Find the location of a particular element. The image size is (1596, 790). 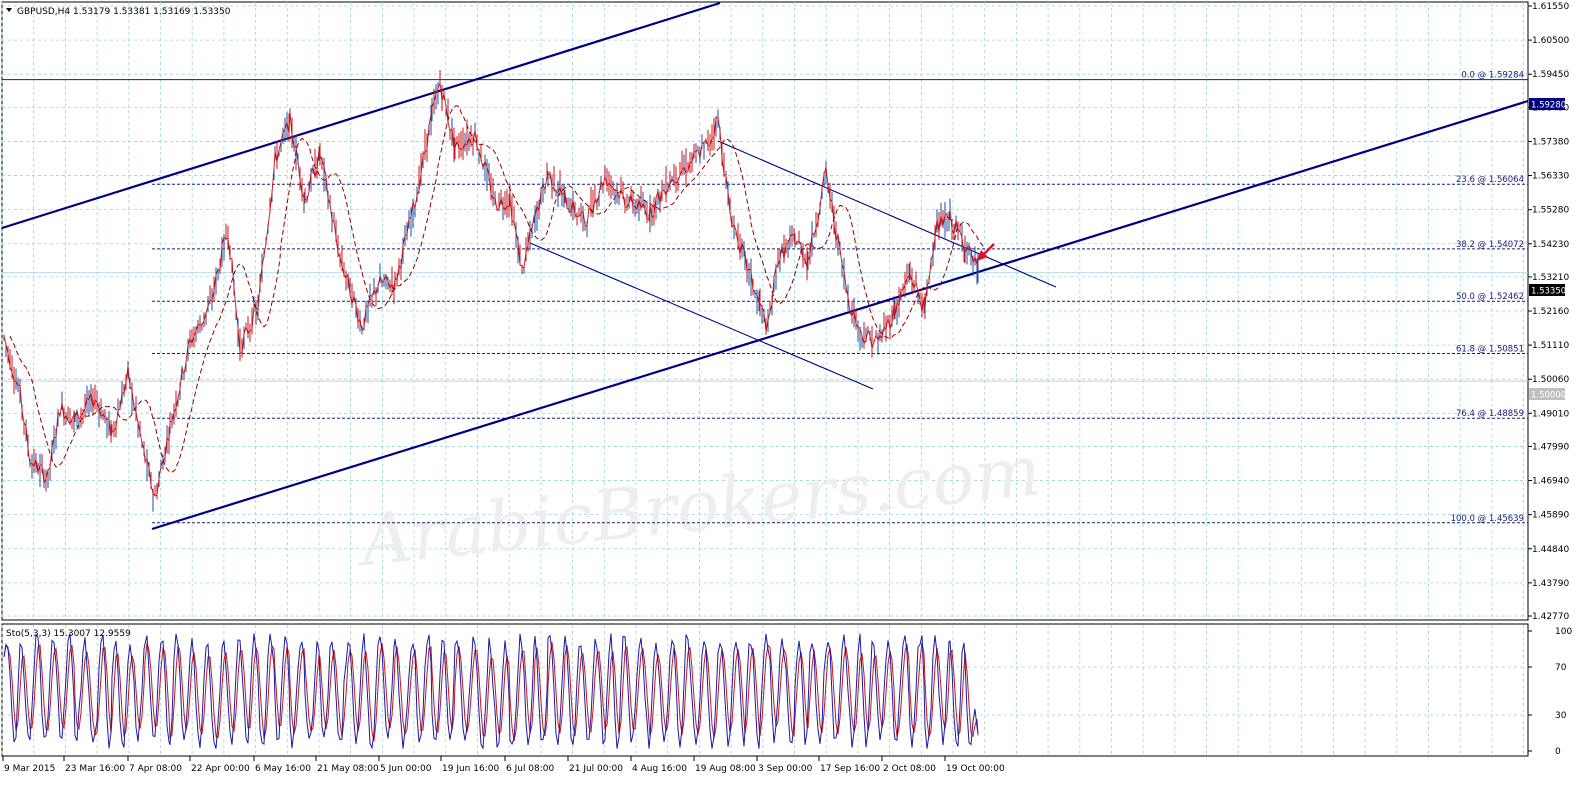

svg-text: 1.59280 is located at coordinates (1548, 106).